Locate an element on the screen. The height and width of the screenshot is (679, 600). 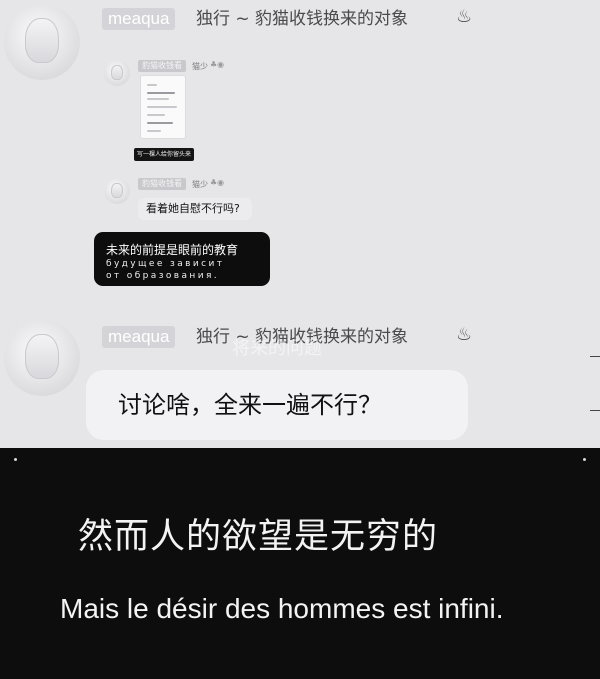
quote-line: от образования. is located at coordinates (163, 276).